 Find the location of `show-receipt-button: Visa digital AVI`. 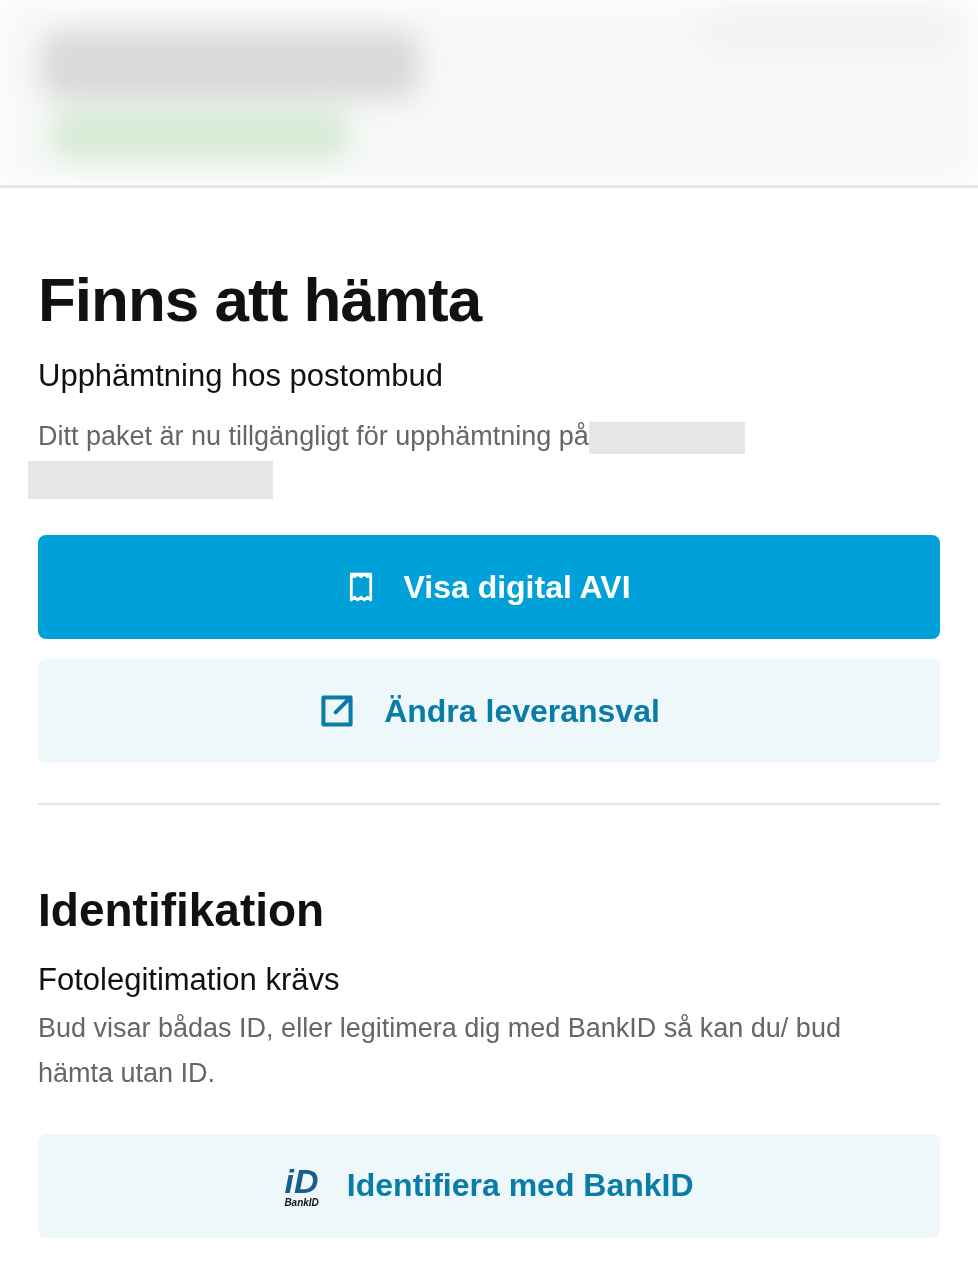

show-receipt-button: Visa digital AVI is located at coordinates (489, 587).